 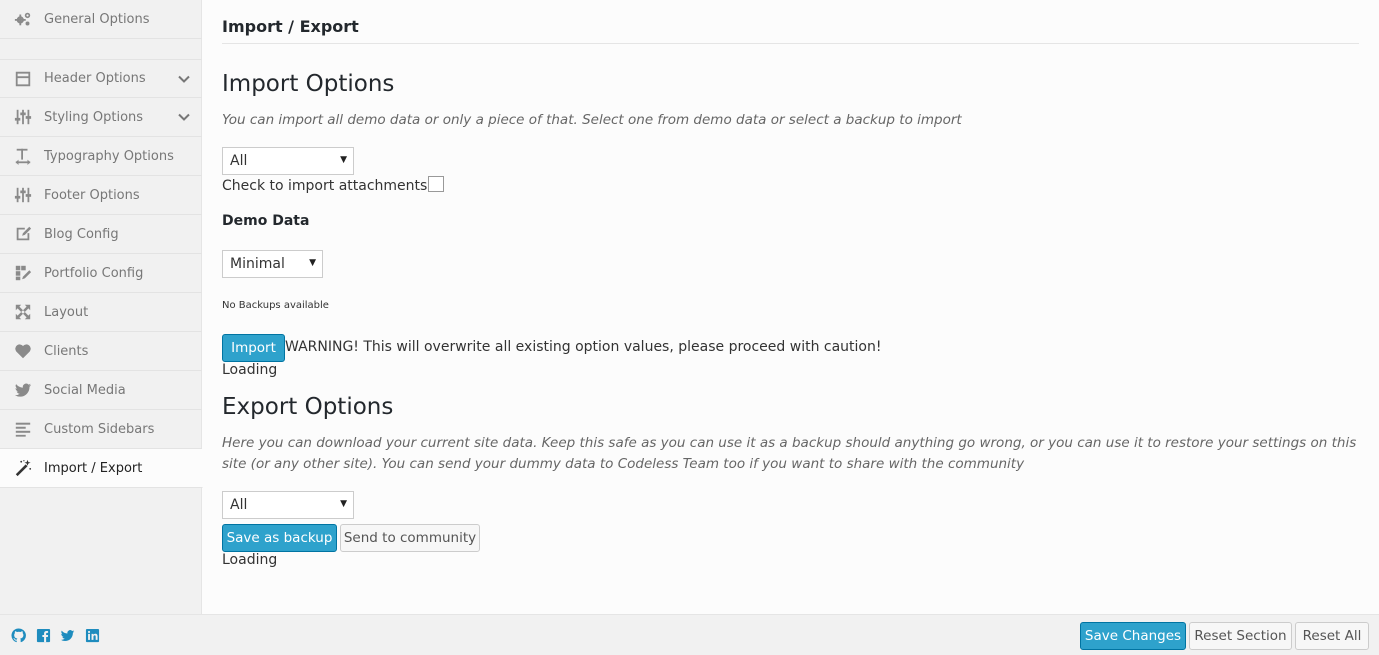 What do you see at coordinates (1332, 636) in the screenshot?
I see `reset-all-button: Reset All` at bounding box center [1332, 636].